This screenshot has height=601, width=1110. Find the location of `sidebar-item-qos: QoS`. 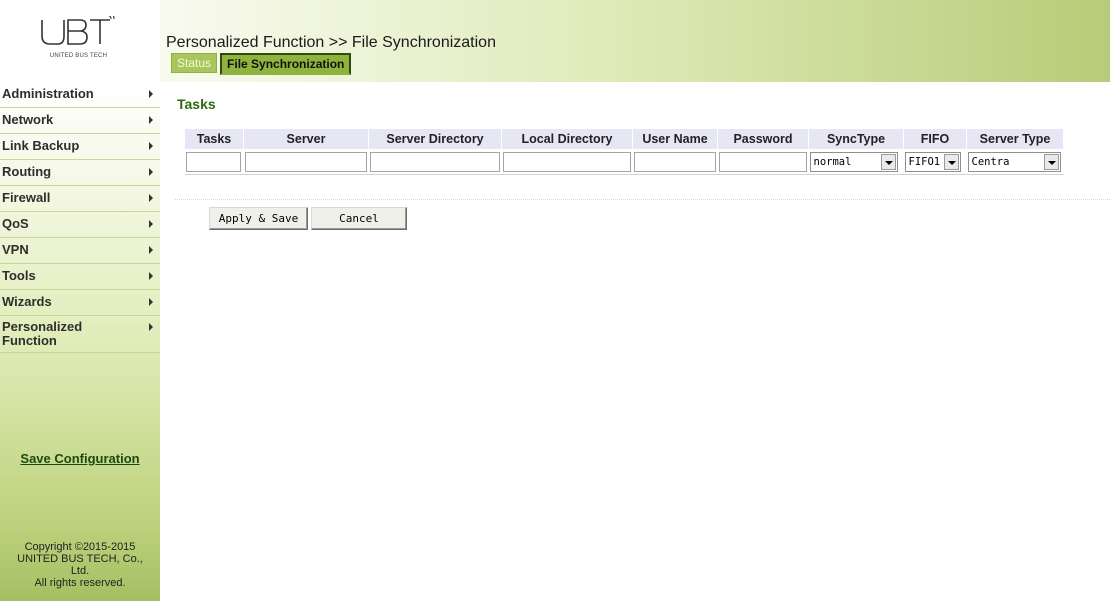

sidebar-item-qos: QoS is located at coordinates (80, 225).